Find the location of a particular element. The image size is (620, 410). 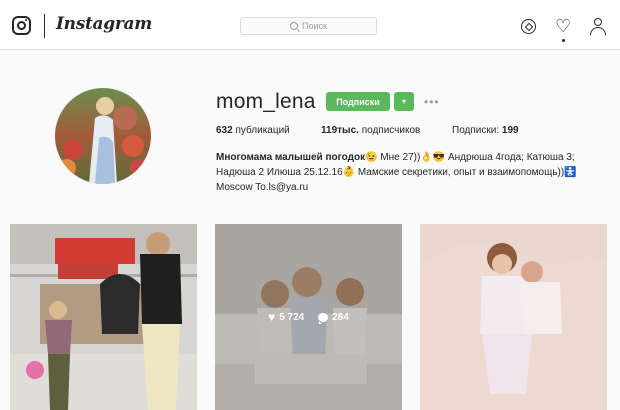

heart-icon: ♡ is located at coordinates (563, 26).